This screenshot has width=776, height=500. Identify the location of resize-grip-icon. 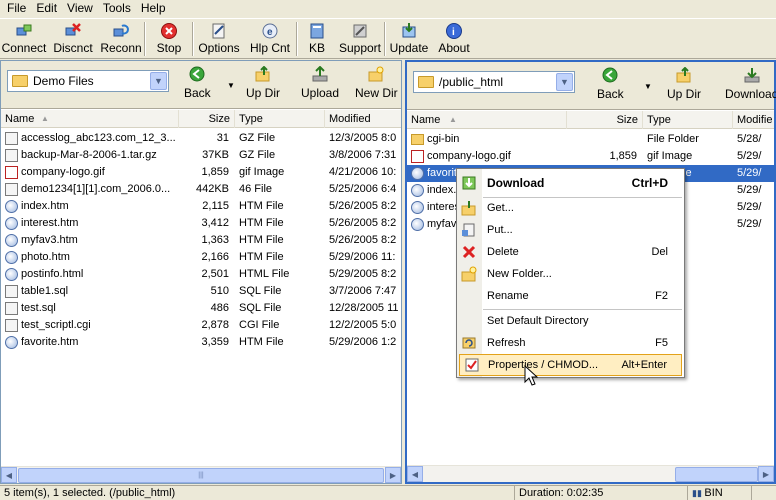
(764, 493).